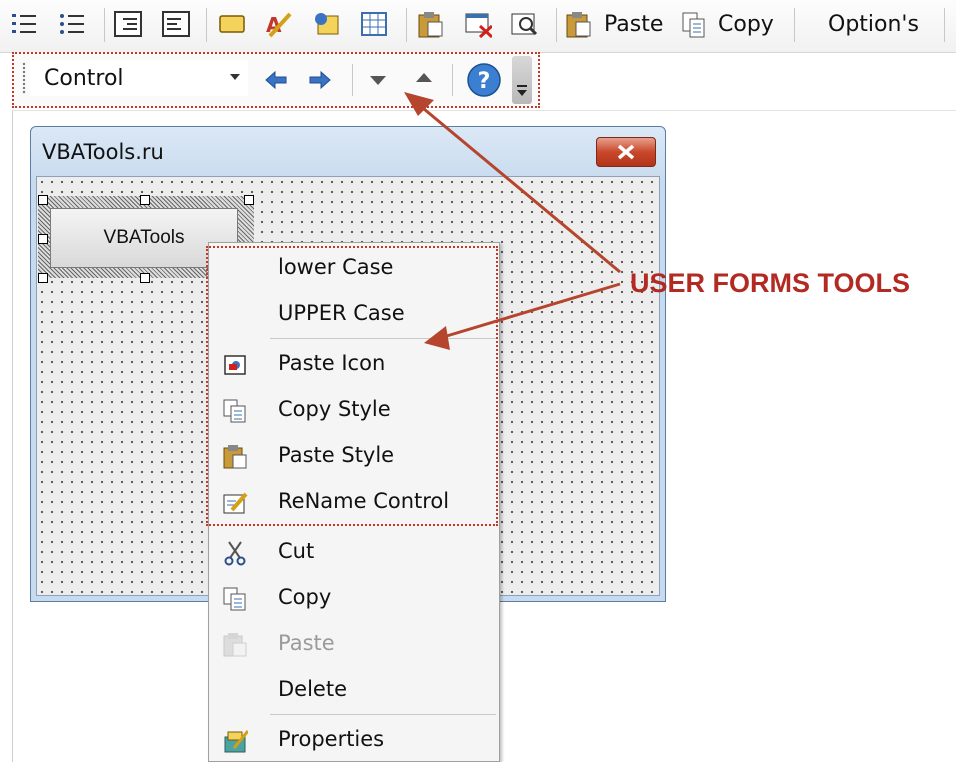  What do you see at coordinates (770, 283) in the screenshot?
I see `annotation-label: USER FORMS TOOLS` at bounding box center [770, 283].